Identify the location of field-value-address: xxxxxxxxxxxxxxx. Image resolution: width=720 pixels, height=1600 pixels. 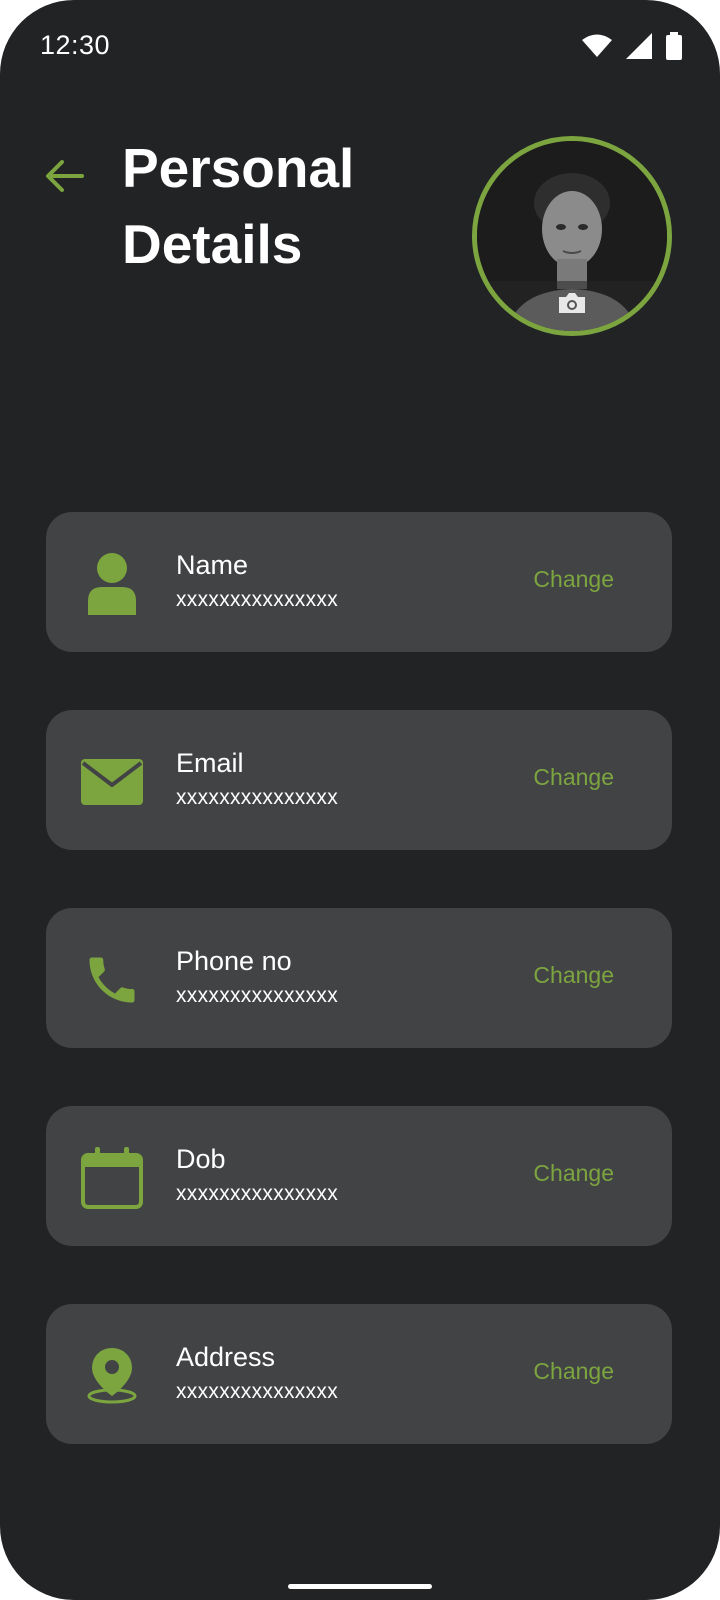
(257, 1391).